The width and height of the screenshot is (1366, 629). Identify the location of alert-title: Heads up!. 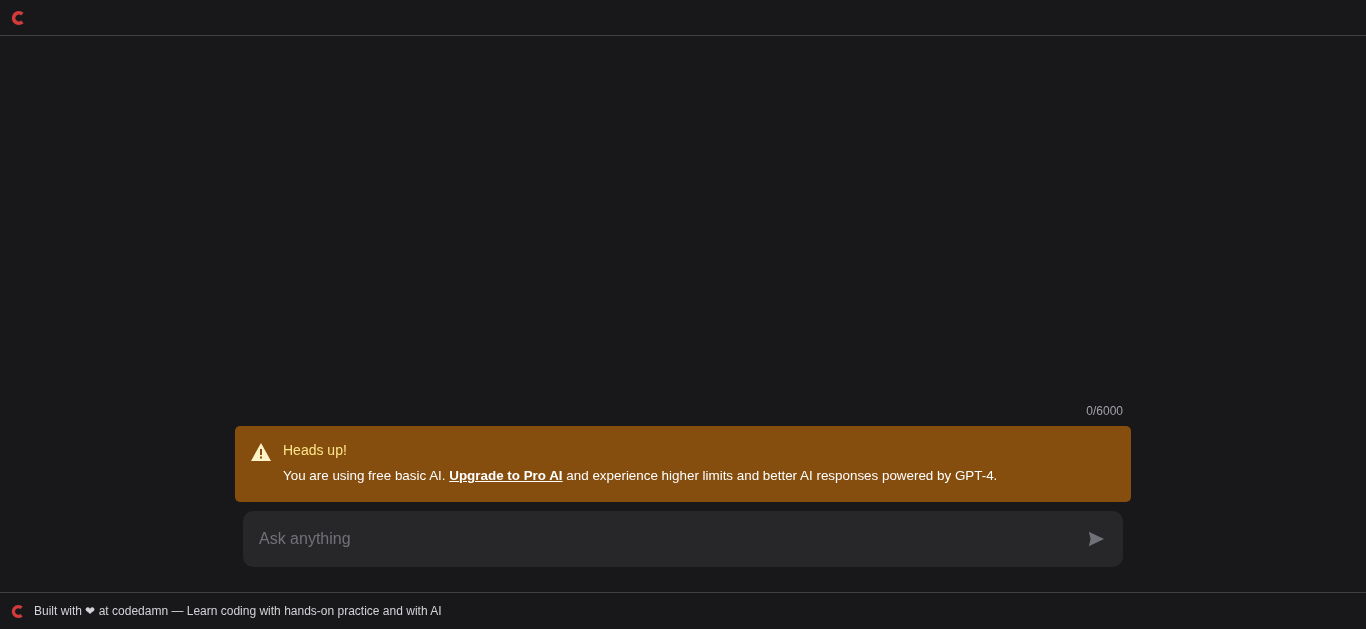
(315, 450).